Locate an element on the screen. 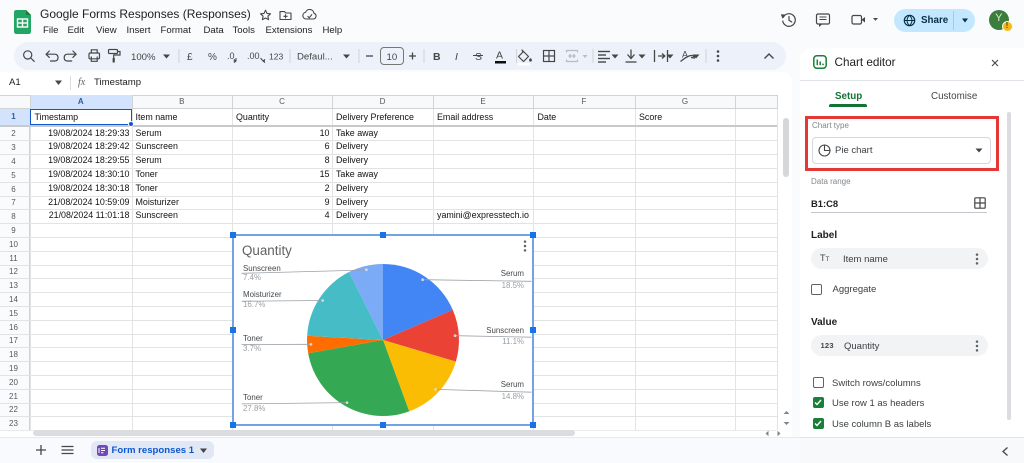 The height and width of the screenshot is (463, 1024). svg-text: .0 is located at coordinates (231, 56).